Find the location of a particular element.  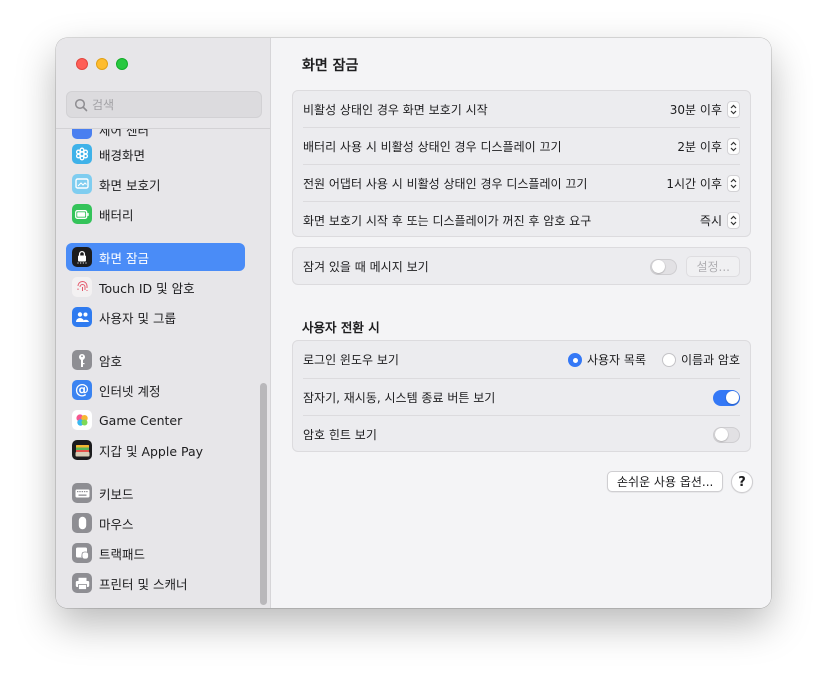

sidebar-item-keyboard: 키보드 is located at coordinates (155, 493).